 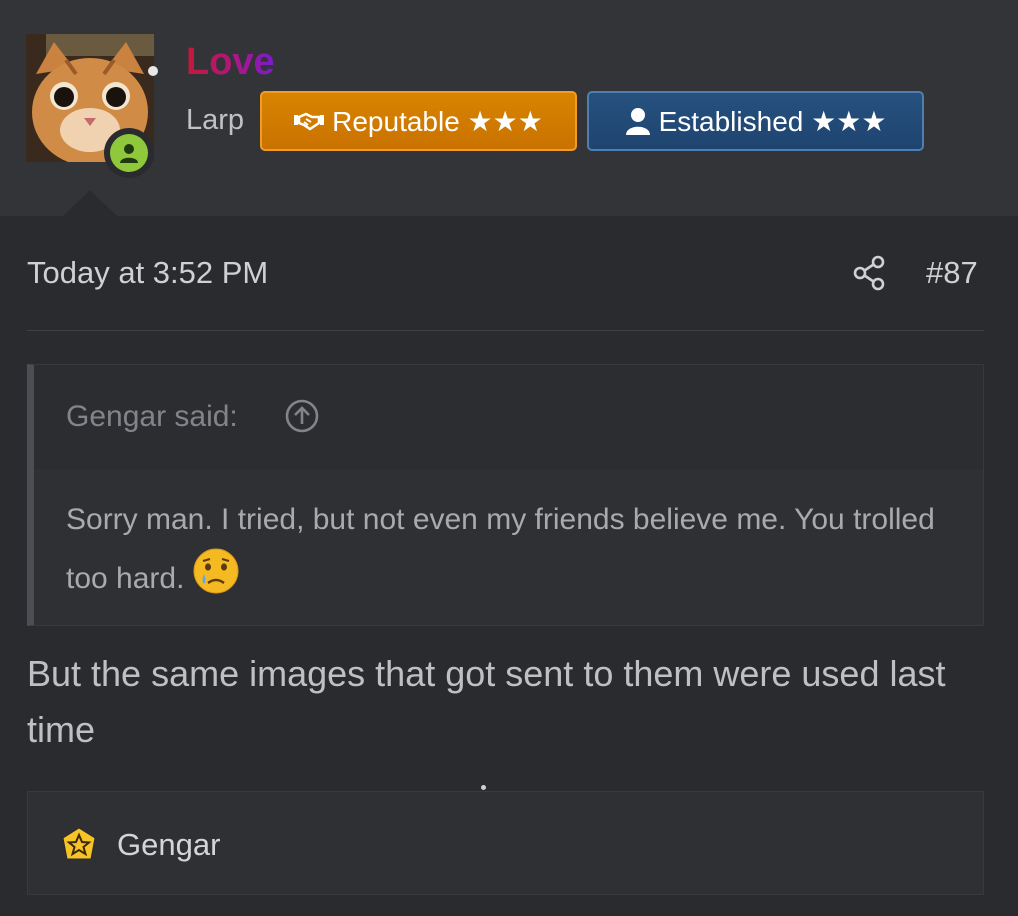 I want to click on post-number: #87, so click(x=952, y=273).